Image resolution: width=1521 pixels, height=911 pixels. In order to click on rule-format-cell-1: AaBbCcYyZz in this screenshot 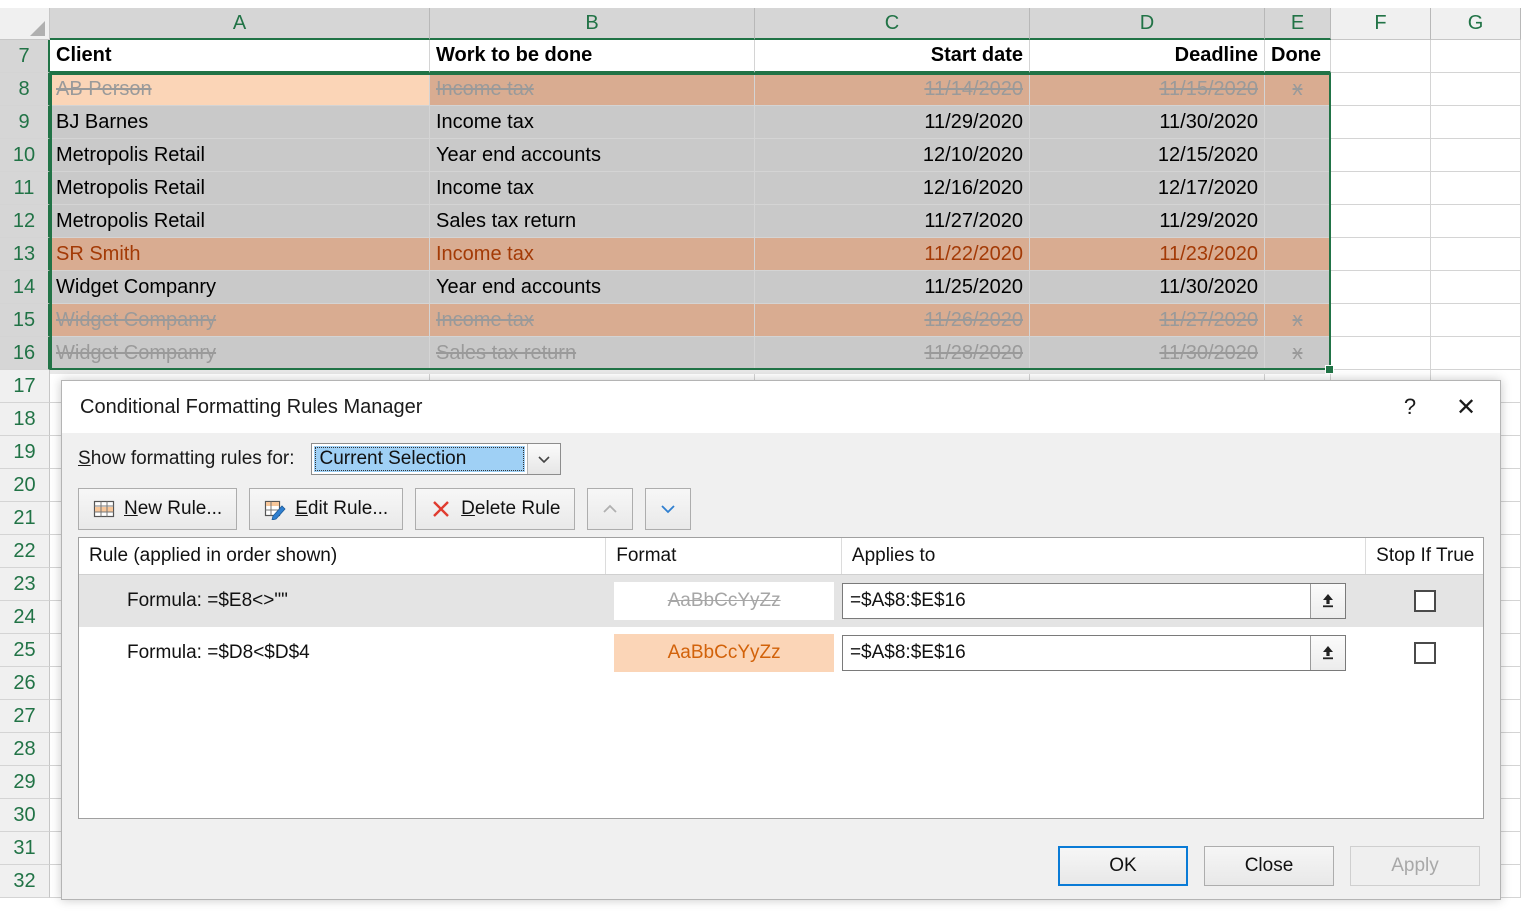, I will do `click(724, 601)`.